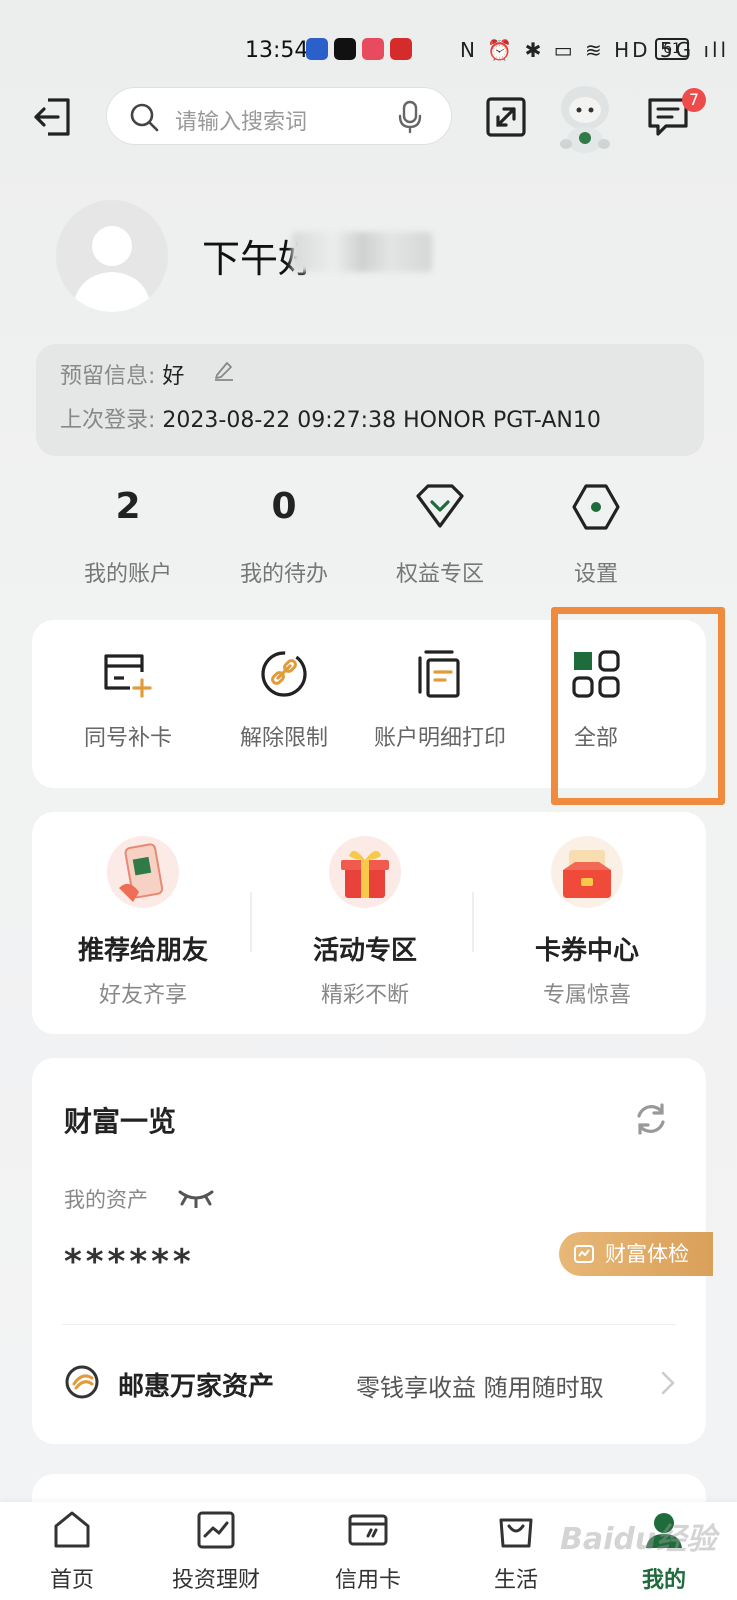 The height and width of the screenshot is (1600, 737). What do you see at coordinates (694, 100) in the screenshot?
I see `message-count-badge: 7` at bounding box center [694, 100].